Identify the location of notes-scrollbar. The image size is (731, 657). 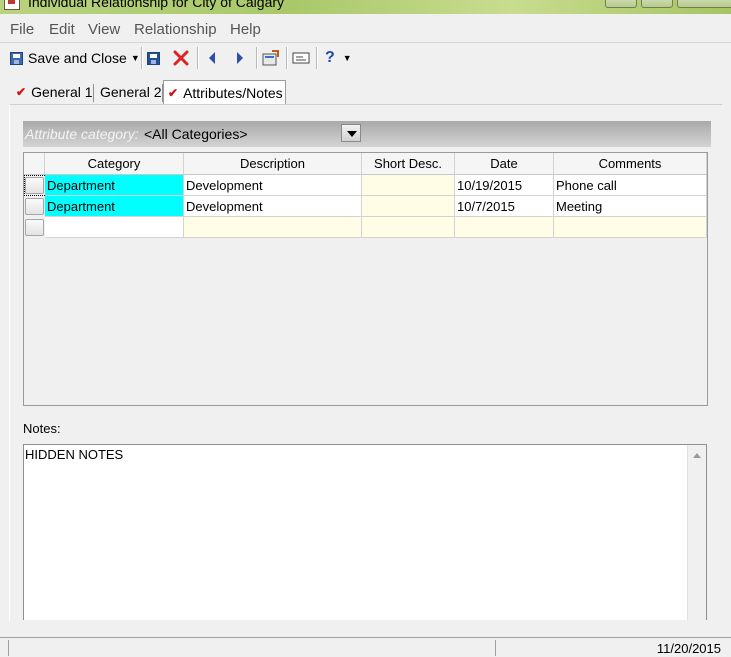
(696, 532).